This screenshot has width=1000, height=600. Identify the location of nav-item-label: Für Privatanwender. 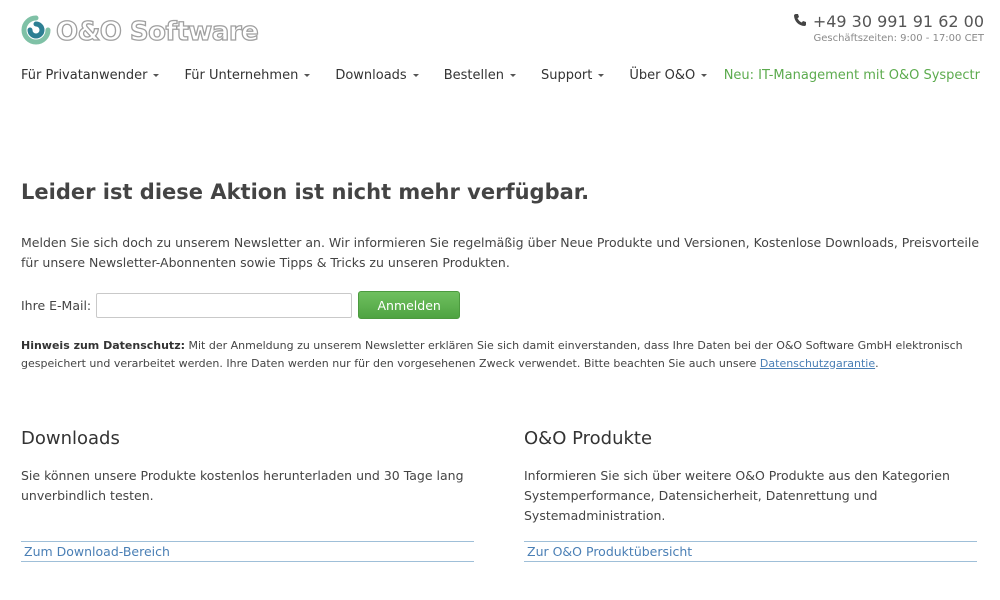
(84, 75).